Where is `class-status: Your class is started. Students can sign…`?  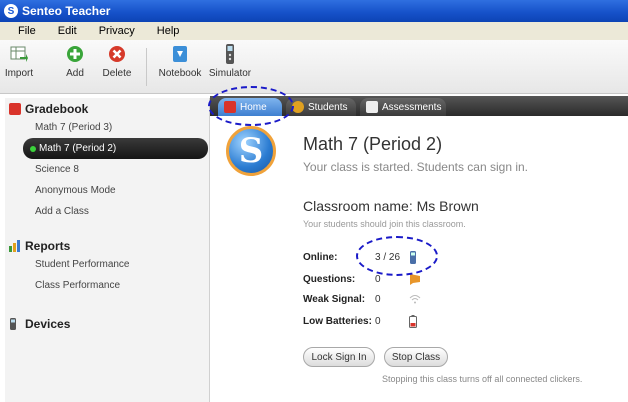 class-status: Your class is started. Students can sign… is located at coordinates (416, 167).